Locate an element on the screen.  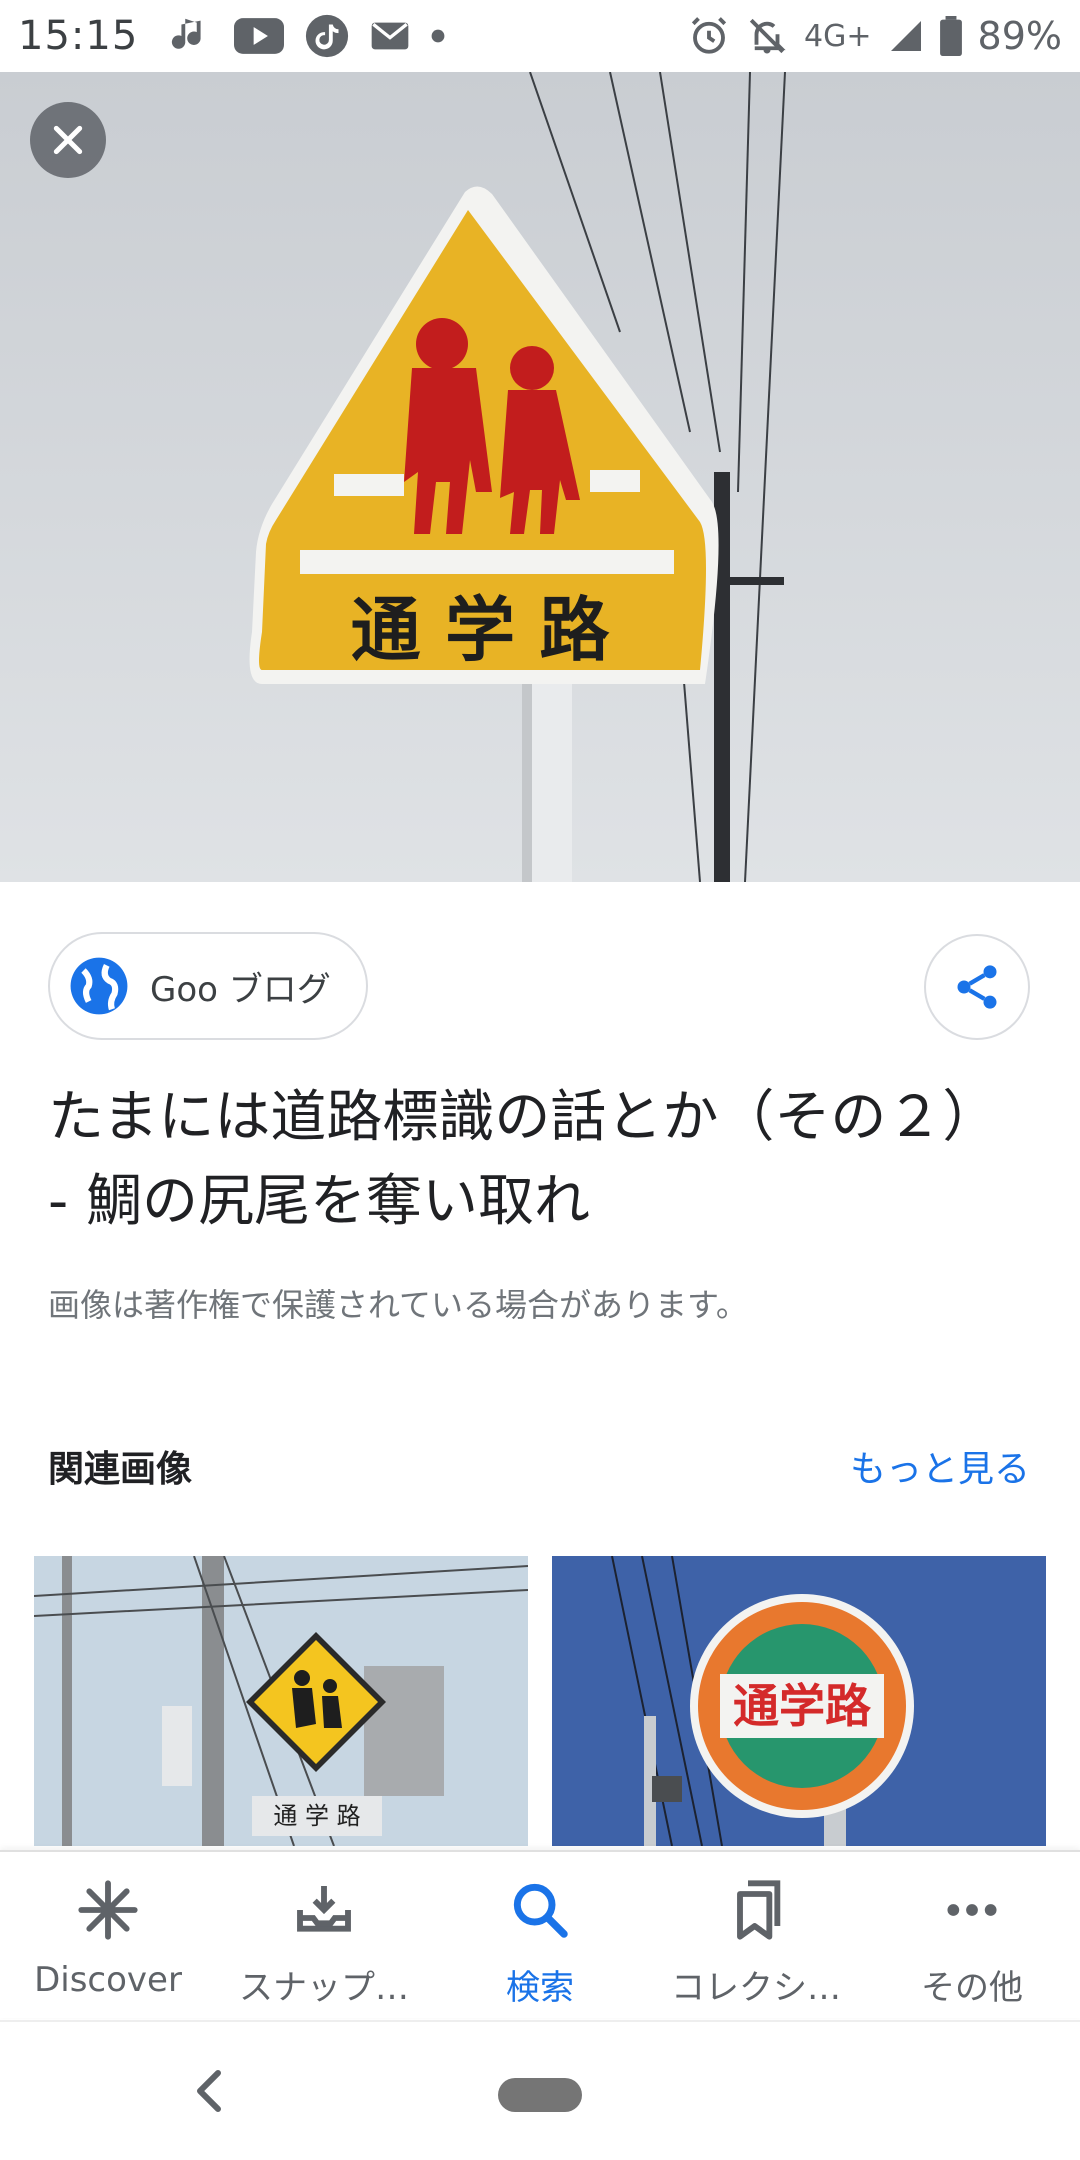
share-icon is located at coordinates (977, 987).